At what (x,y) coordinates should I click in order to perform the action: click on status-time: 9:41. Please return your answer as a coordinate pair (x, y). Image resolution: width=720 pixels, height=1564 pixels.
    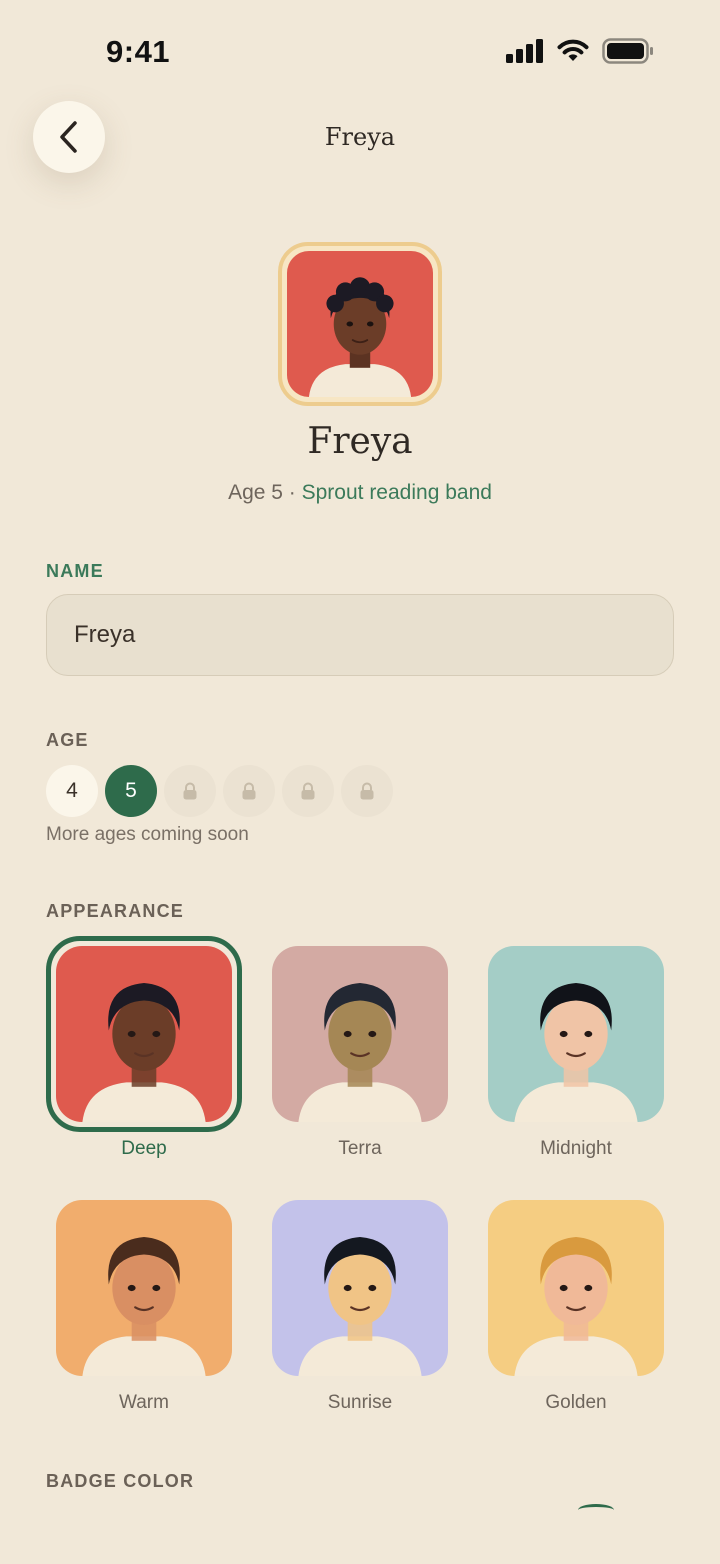
    Looking at the image, I should click on (138, 51).